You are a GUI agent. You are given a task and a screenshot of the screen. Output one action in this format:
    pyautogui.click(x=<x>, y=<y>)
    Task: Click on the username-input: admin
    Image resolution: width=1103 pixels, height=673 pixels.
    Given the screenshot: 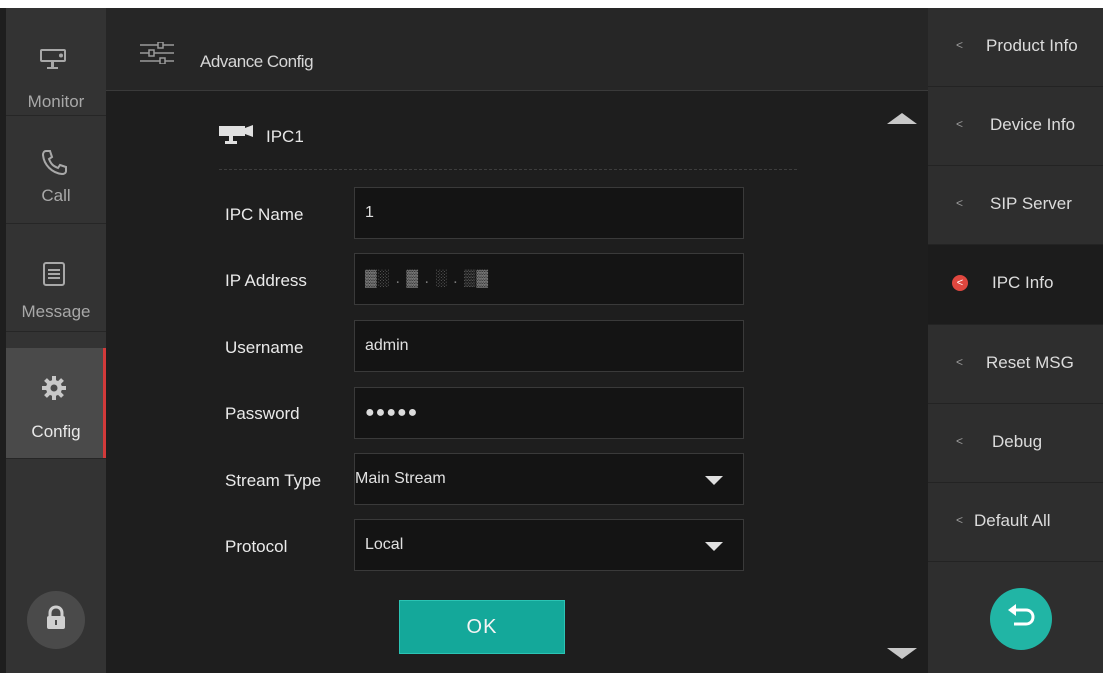 What is the action you would take?
    pyautogui.click(x=549, y=346)
    